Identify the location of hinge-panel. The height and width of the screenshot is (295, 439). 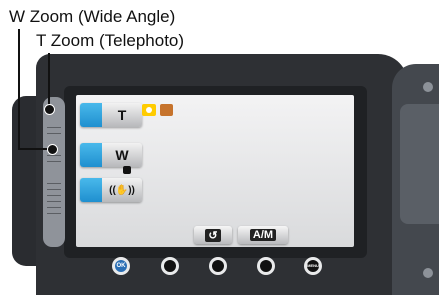
(419, 164).